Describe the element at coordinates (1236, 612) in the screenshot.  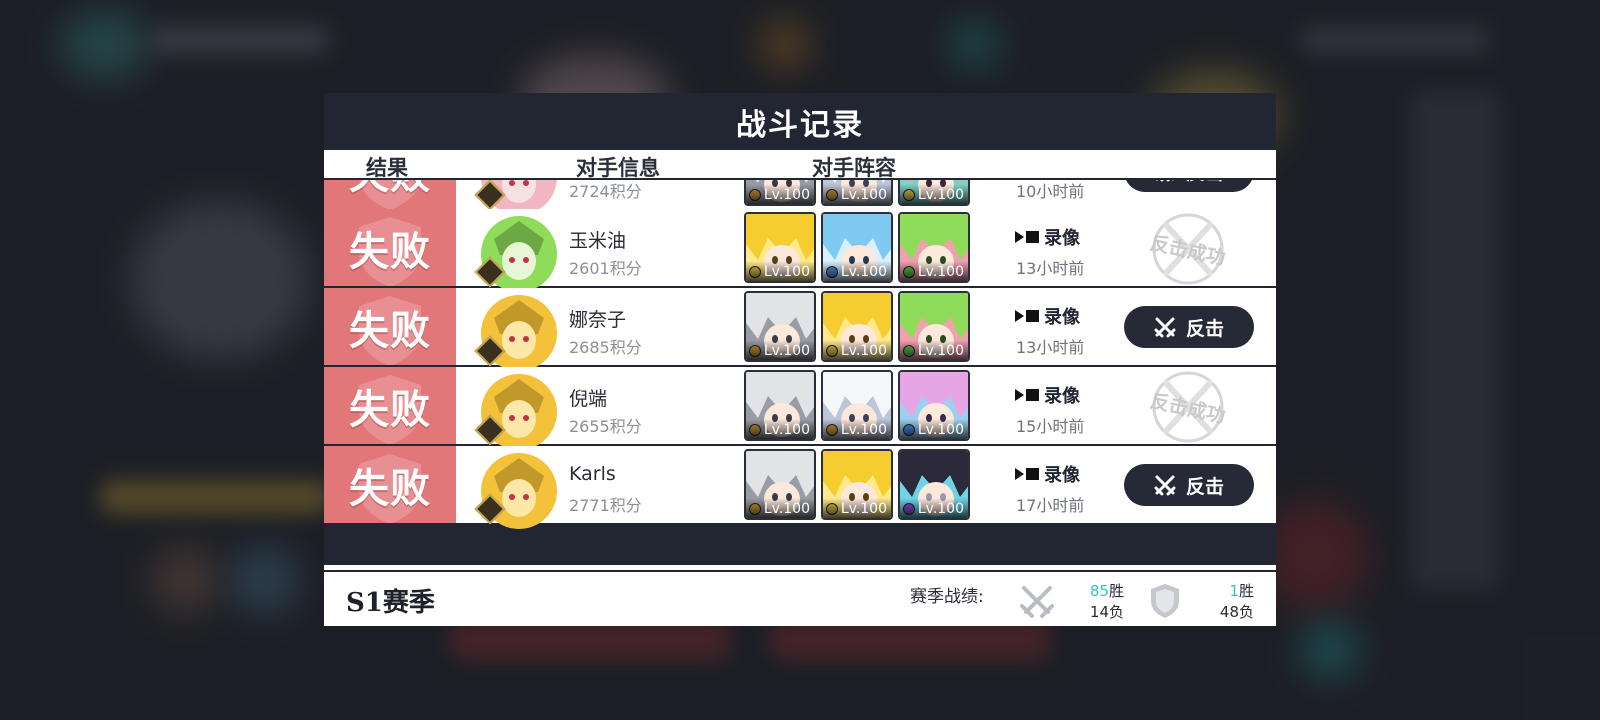
I see `defense-losses: 48负` at that location.